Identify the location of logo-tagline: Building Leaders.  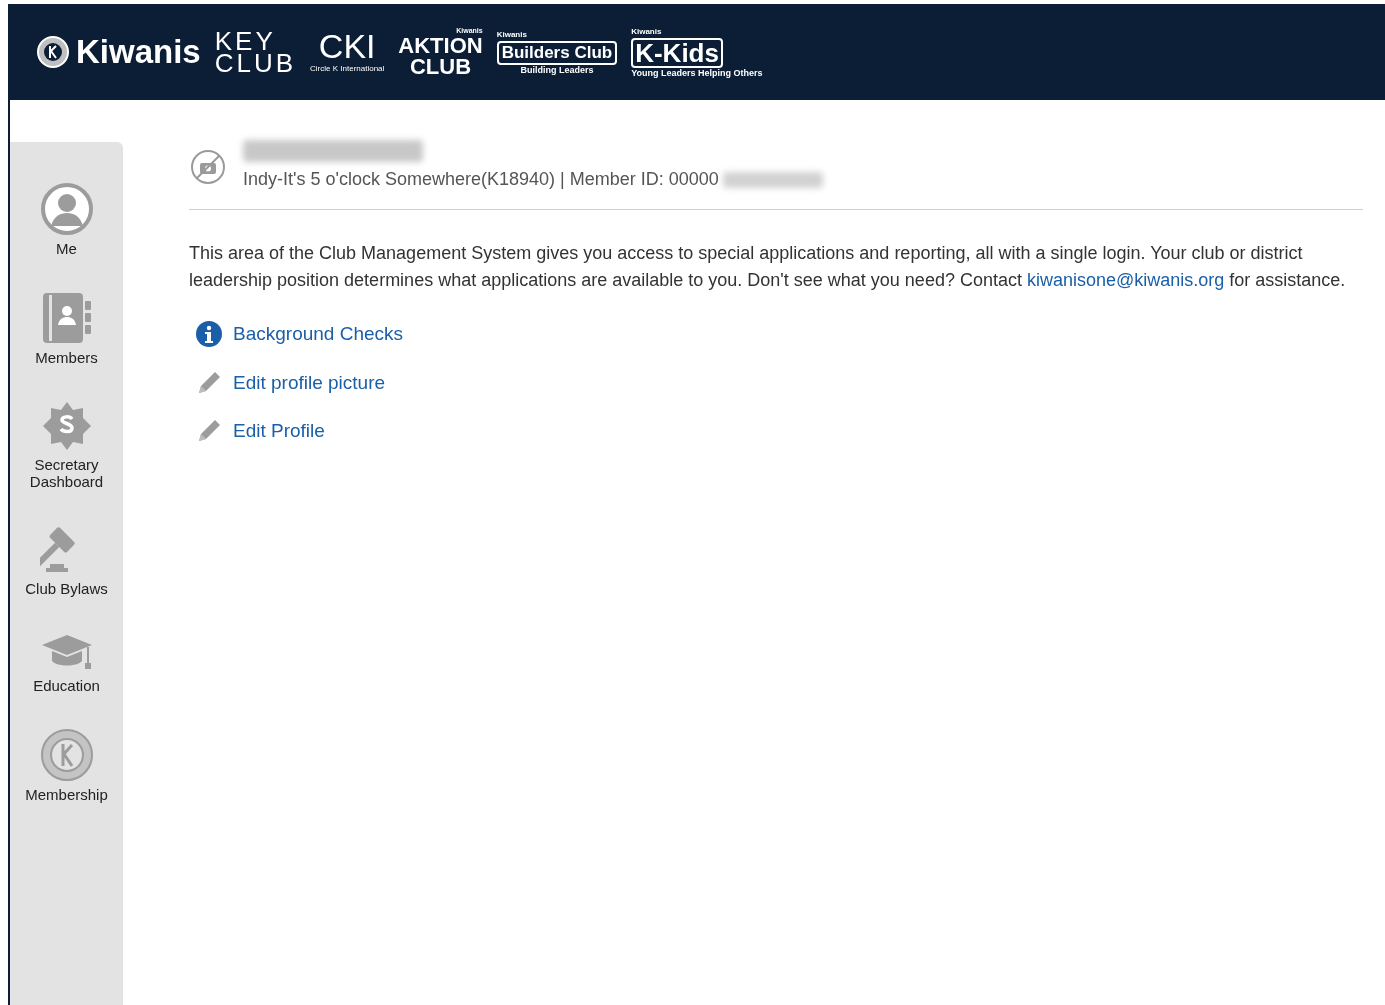
(557, 70).